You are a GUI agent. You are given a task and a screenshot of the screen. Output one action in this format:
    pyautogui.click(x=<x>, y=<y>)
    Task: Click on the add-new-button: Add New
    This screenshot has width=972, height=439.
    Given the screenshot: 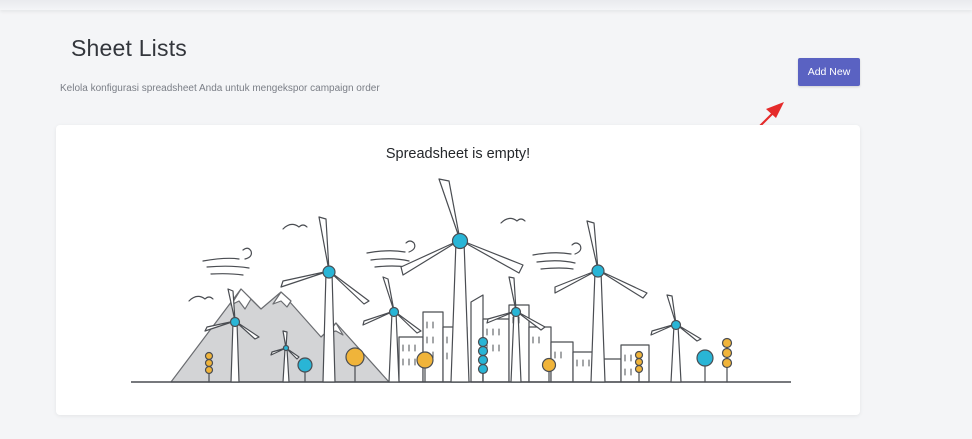 What is the action you would take?
    pyautogui.click(x=829, y=72)
    